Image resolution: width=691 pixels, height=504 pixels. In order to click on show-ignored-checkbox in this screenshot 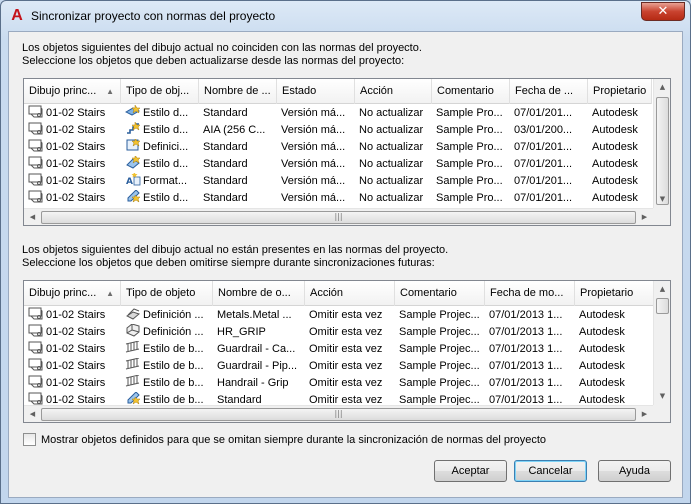, I will do `click(29, 439)`.